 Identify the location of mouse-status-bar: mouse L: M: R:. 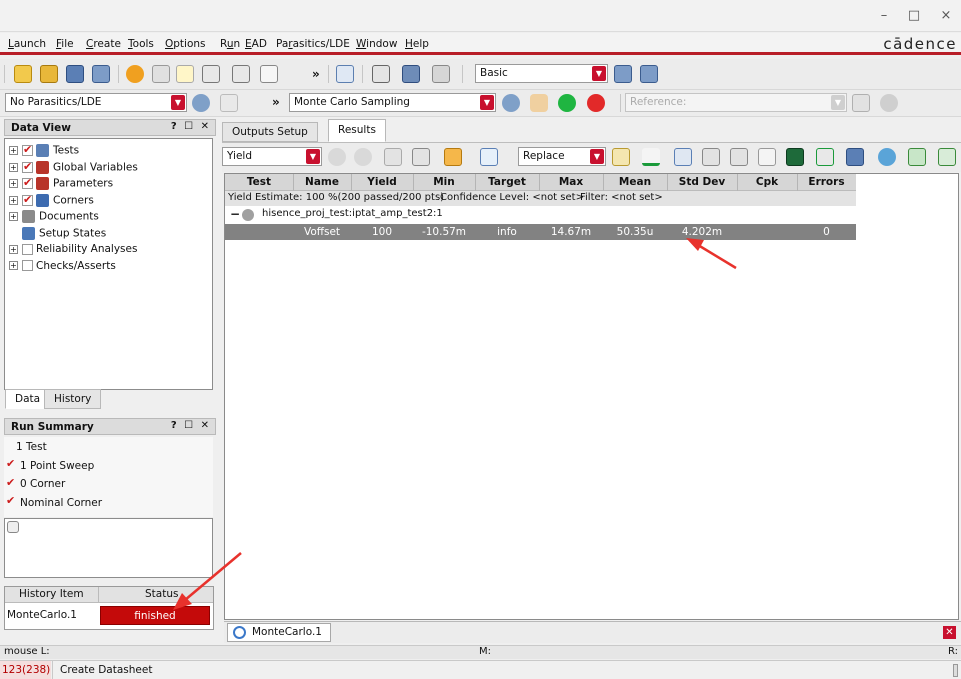
(480, 652).